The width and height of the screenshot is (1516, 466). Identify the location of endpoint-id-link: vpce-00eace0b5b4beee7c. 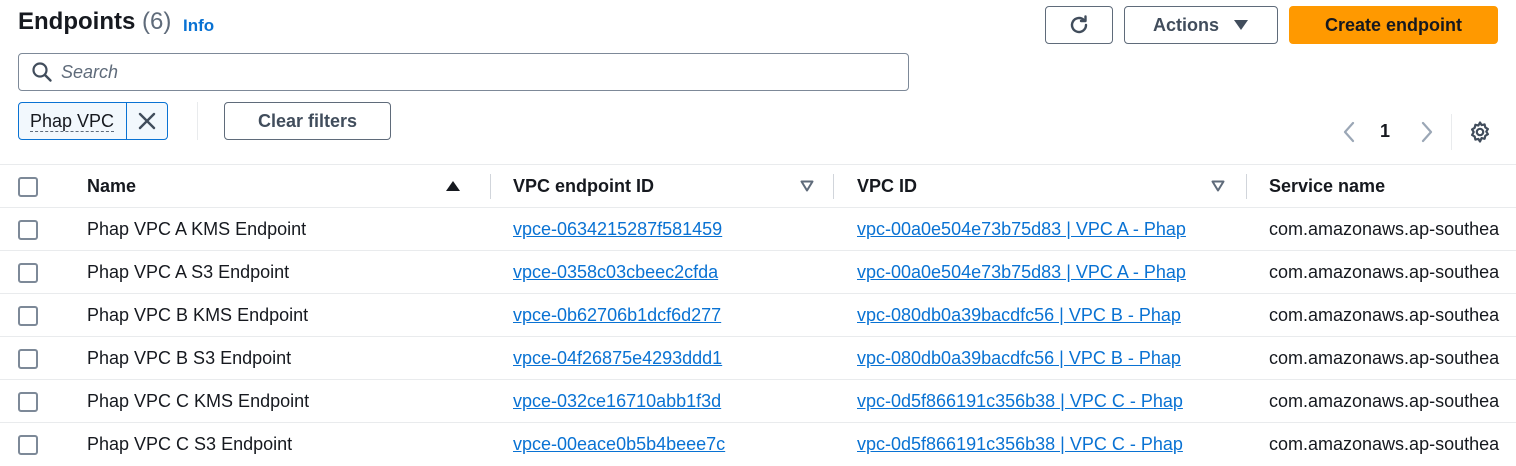
(619, 444).